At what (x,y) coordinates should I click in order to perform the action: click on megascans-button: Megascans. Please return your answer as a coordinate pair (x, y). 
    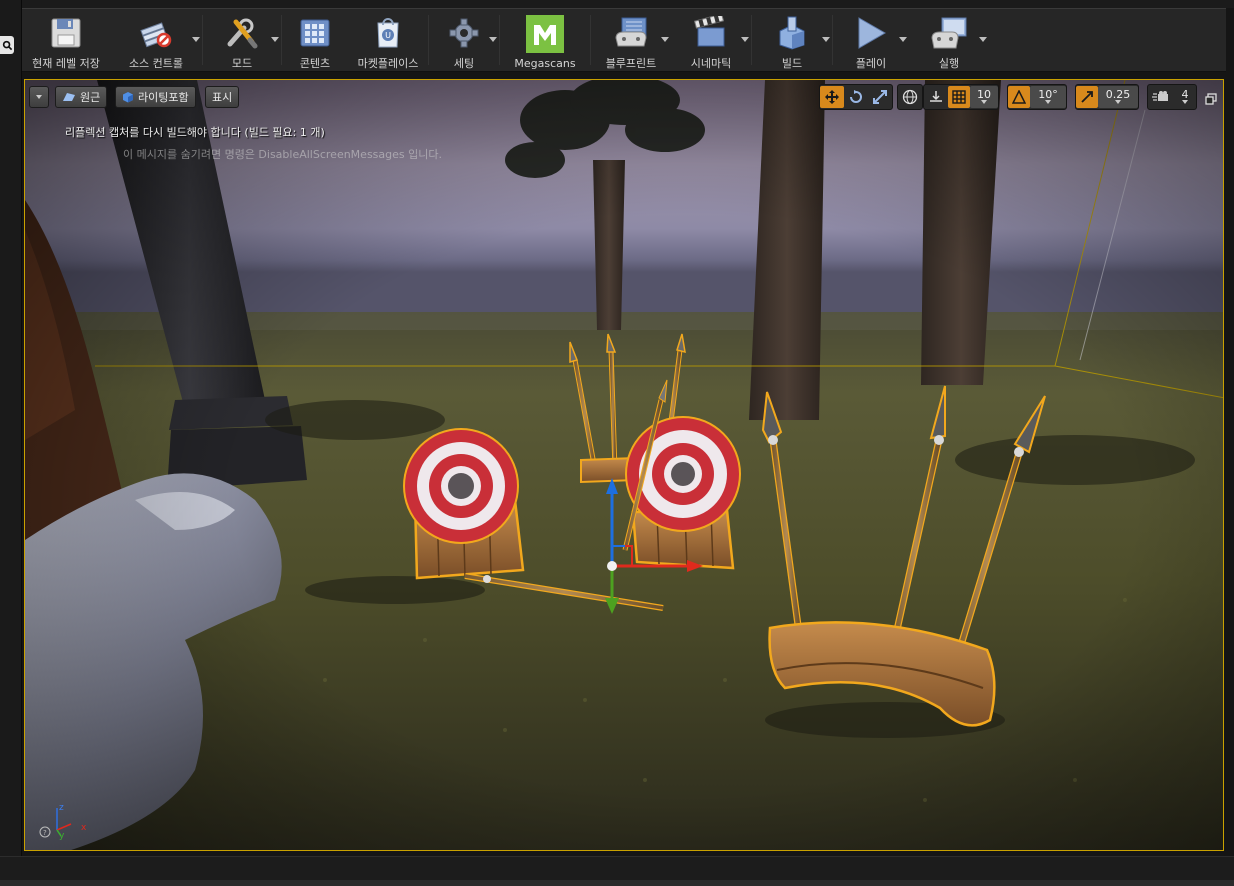
    Looking at the image, I should click on (545, 40).